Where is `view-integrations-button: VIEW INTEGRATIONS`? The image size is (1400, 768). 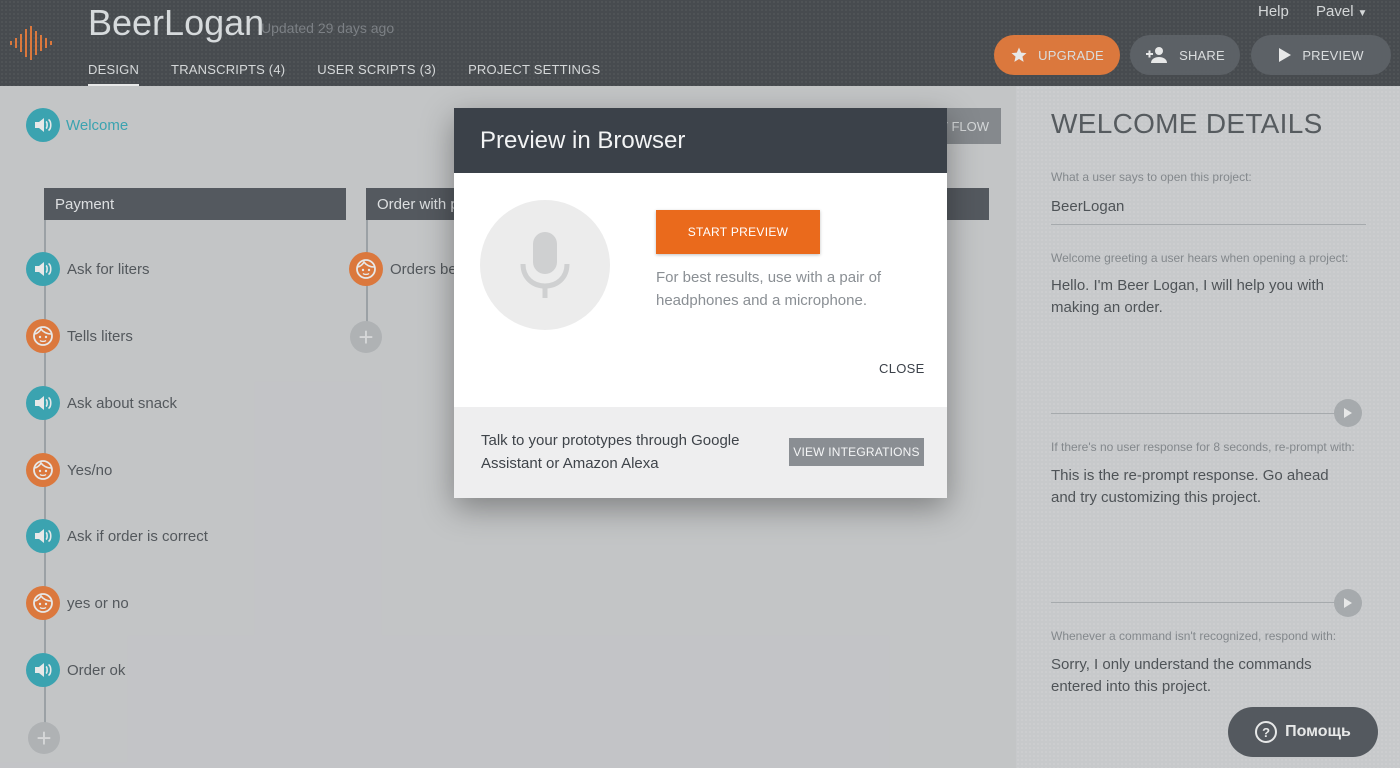
view-integrations-button: VIEW INTEGRATIONS is located at coordinates (856, 452).